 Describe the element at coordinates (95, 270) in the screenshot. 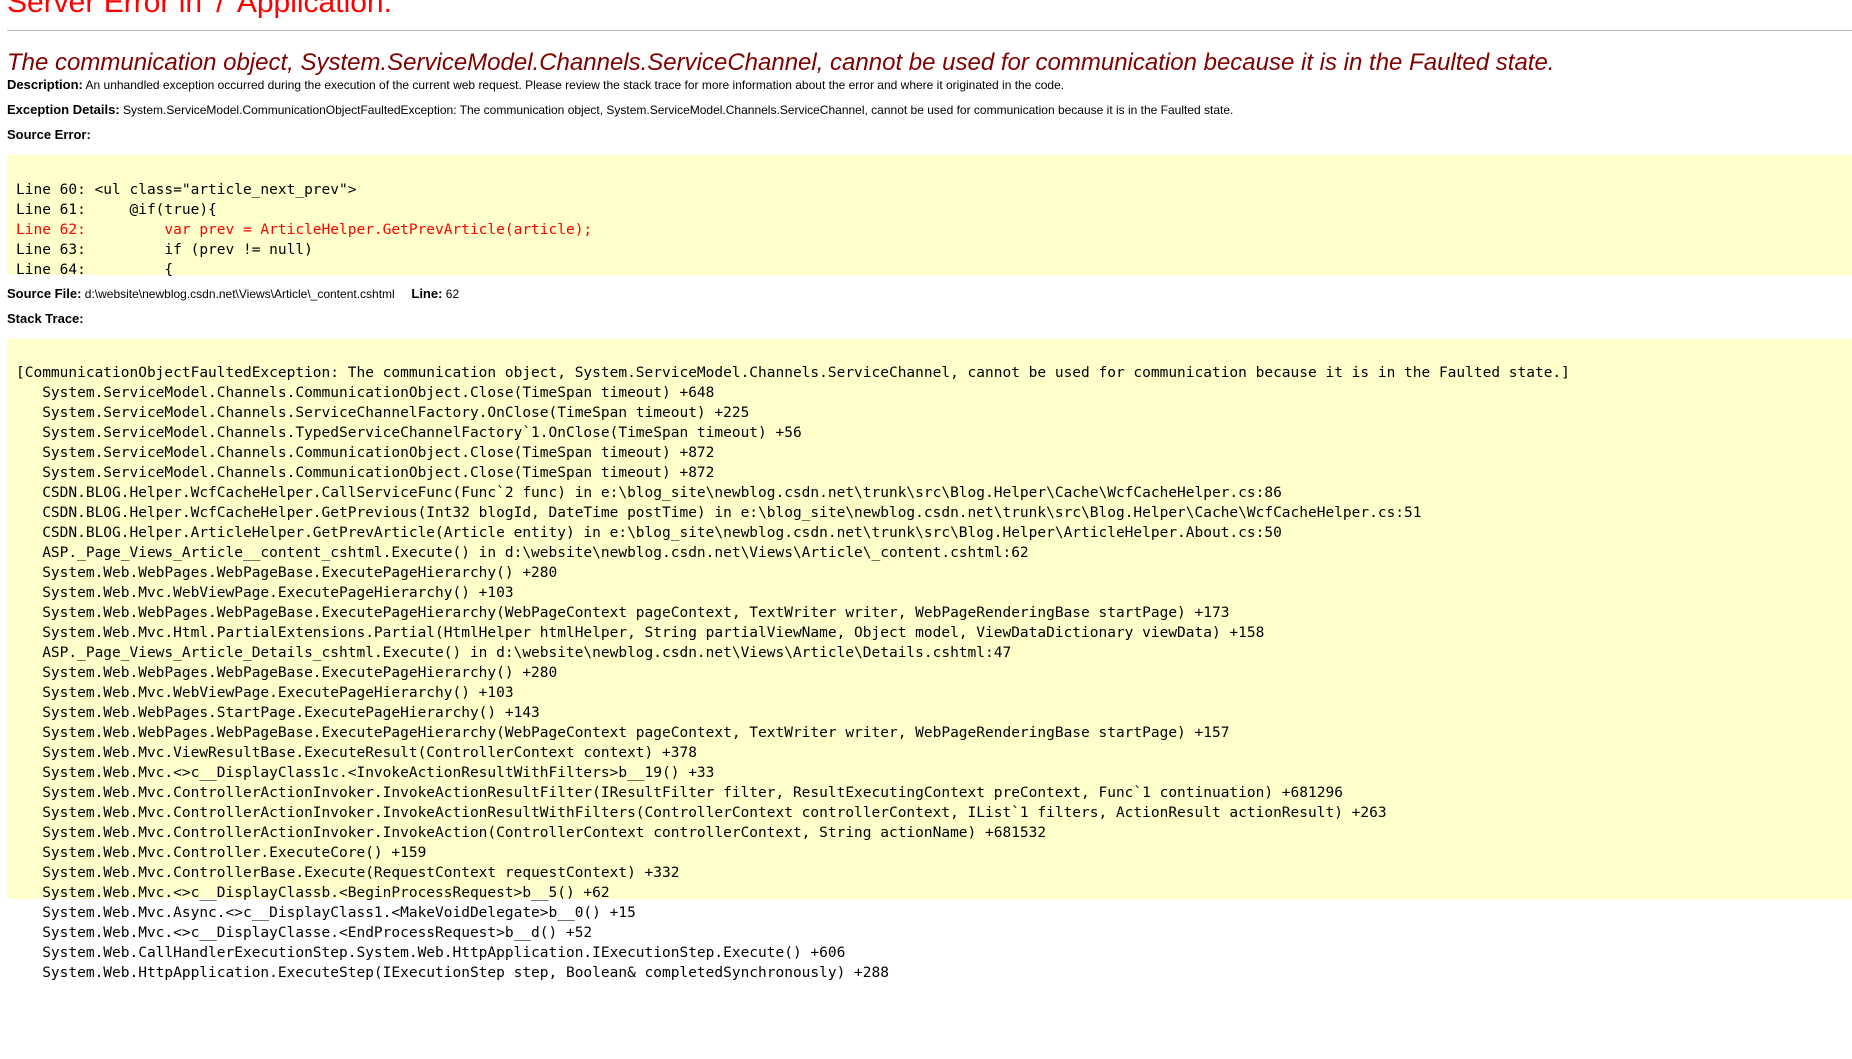

I see `source-line: Line 64: {` at that location.